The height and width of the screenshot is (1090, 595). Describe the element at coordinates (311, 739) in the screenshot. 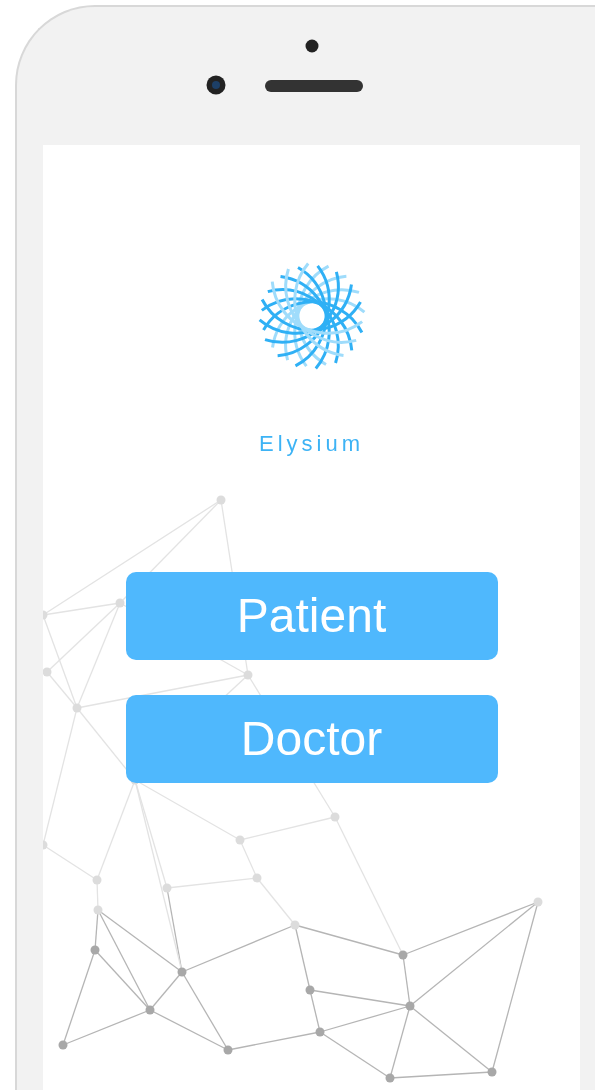

I see `role-button: Doctor` at that location.